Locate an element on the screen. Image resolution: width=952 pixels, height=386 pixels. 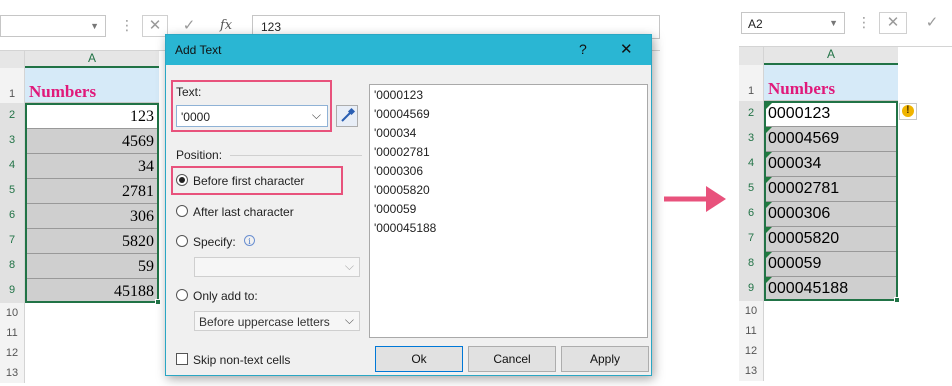
error-warning-button: ! is located at coordinates (908, 111).